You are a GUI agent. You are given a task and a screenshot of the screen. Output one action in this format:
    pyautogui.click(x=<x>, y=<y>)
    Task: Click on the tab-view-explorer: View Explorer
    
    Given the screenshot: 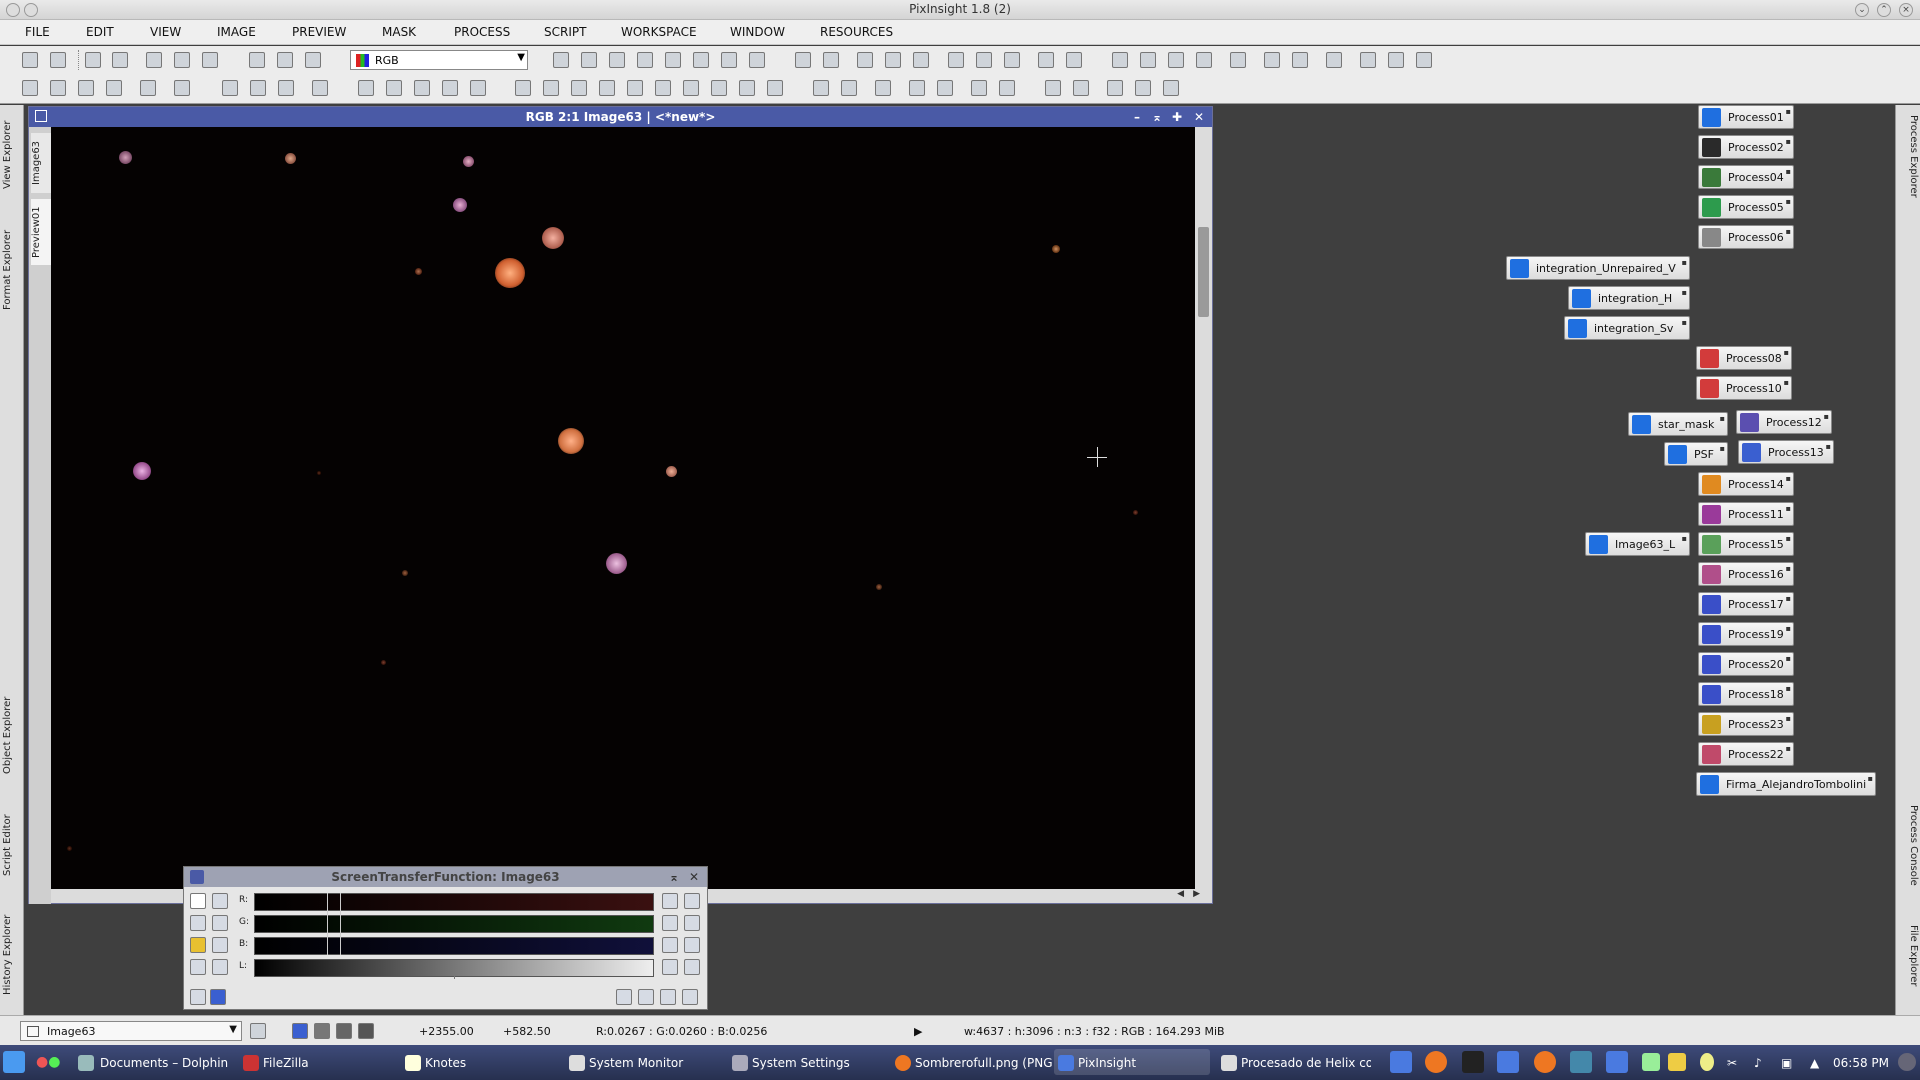 What is the action you would take?
    pyautogui.click(x=12, y=155)
    